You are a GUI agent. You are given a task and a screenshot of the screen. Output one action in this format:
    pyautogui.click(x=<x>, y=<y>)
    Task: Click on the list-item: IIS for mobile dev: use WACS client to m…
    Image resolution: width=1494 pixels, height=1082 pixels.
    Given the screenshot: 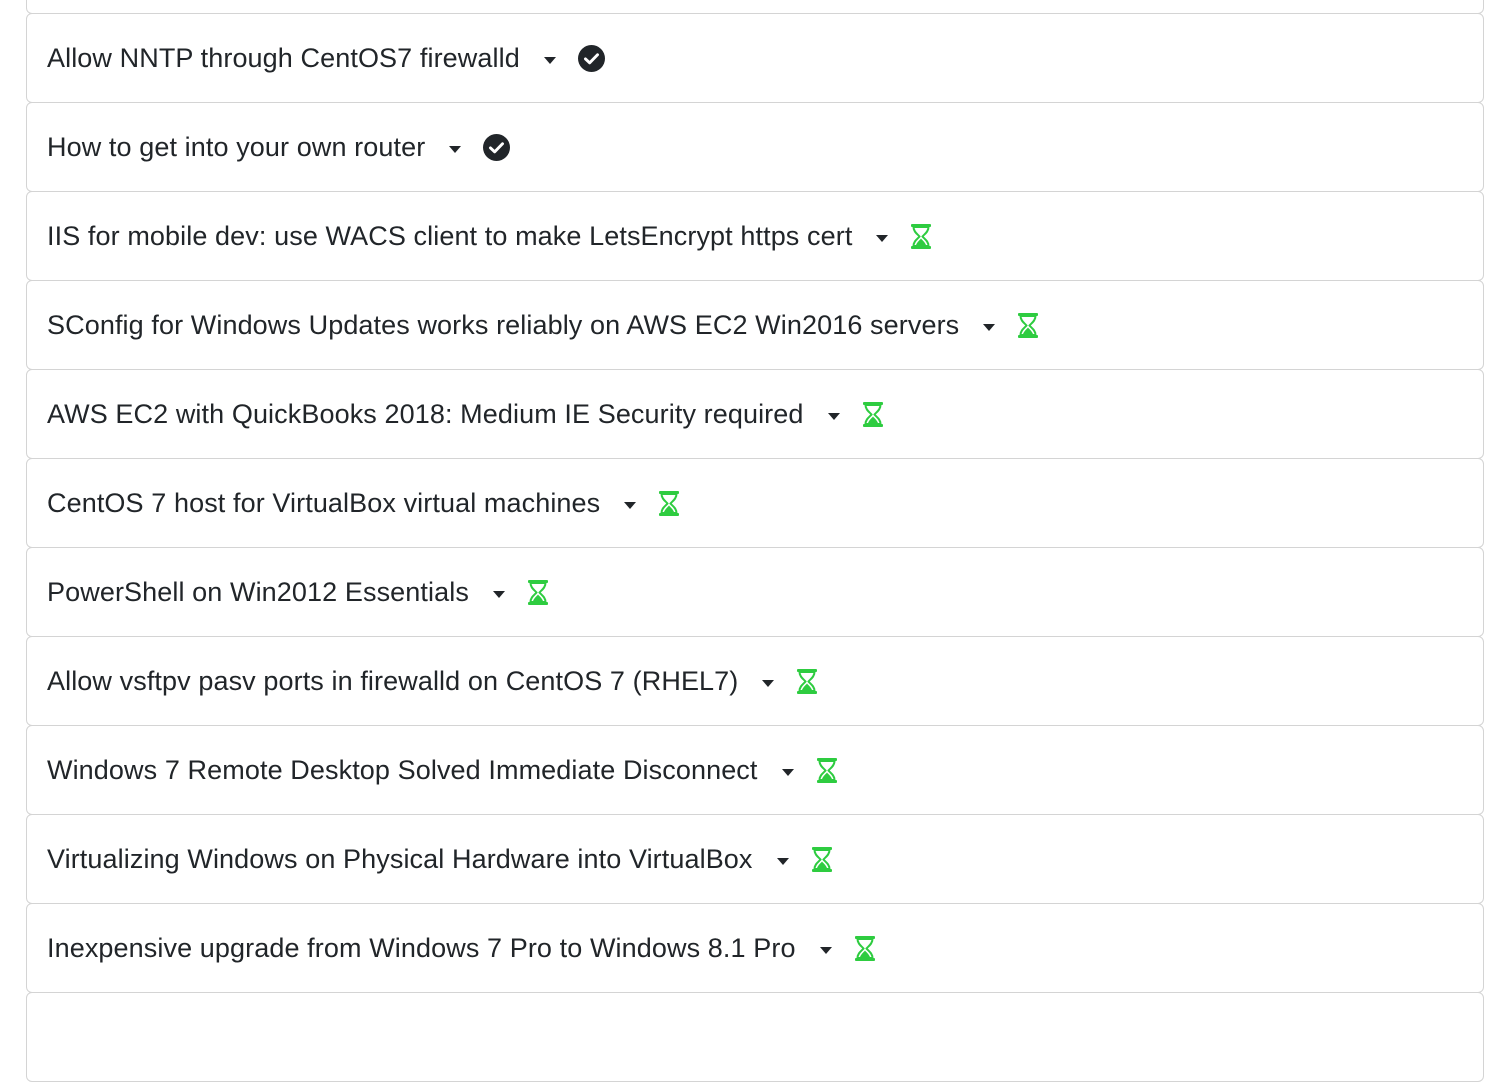 What is the action you would take?
    pyautogui.click(x=755, y=236)
    